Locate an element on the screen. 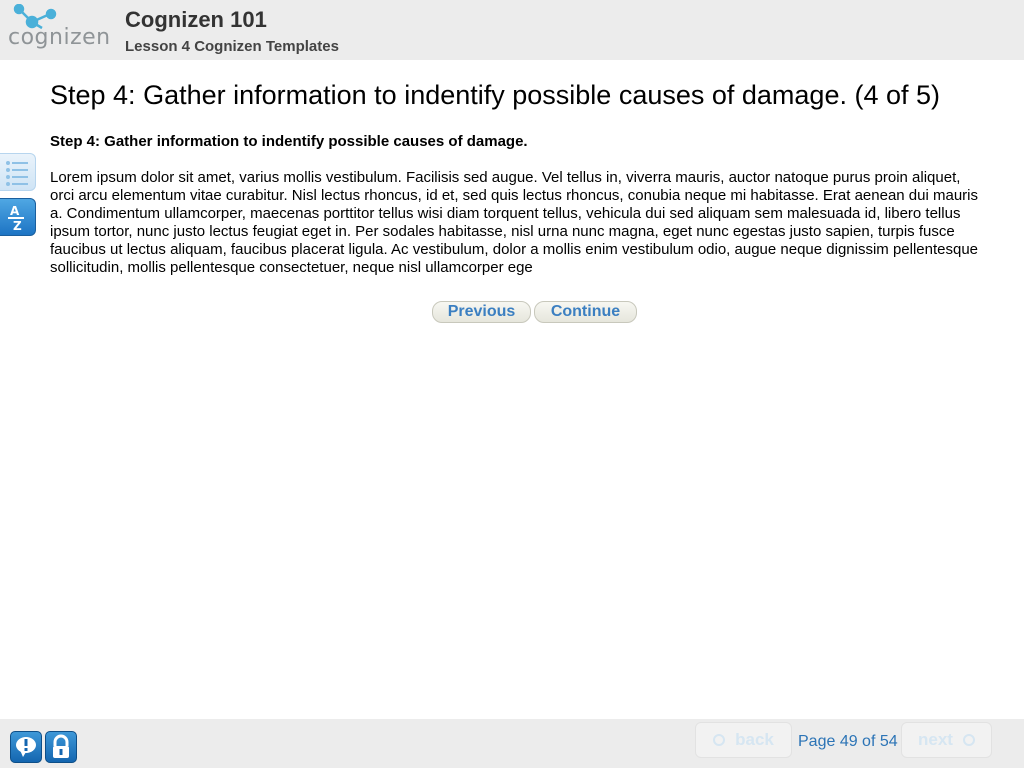 This screenshot has height=768, width=1024. glossary-letter-a: A is located at coordinates (15, 211).